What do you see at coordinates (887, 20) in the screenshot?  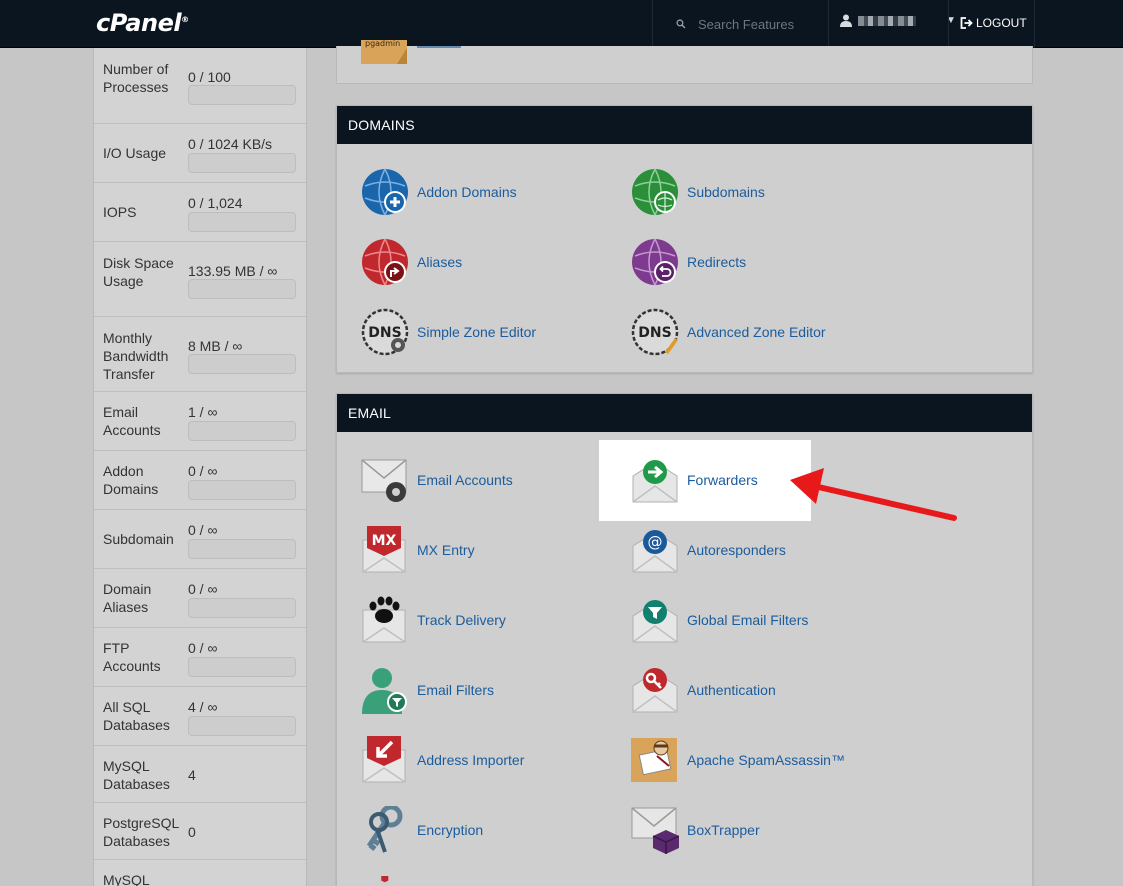 I see `username-redacted` at bounding box center [887, 20].